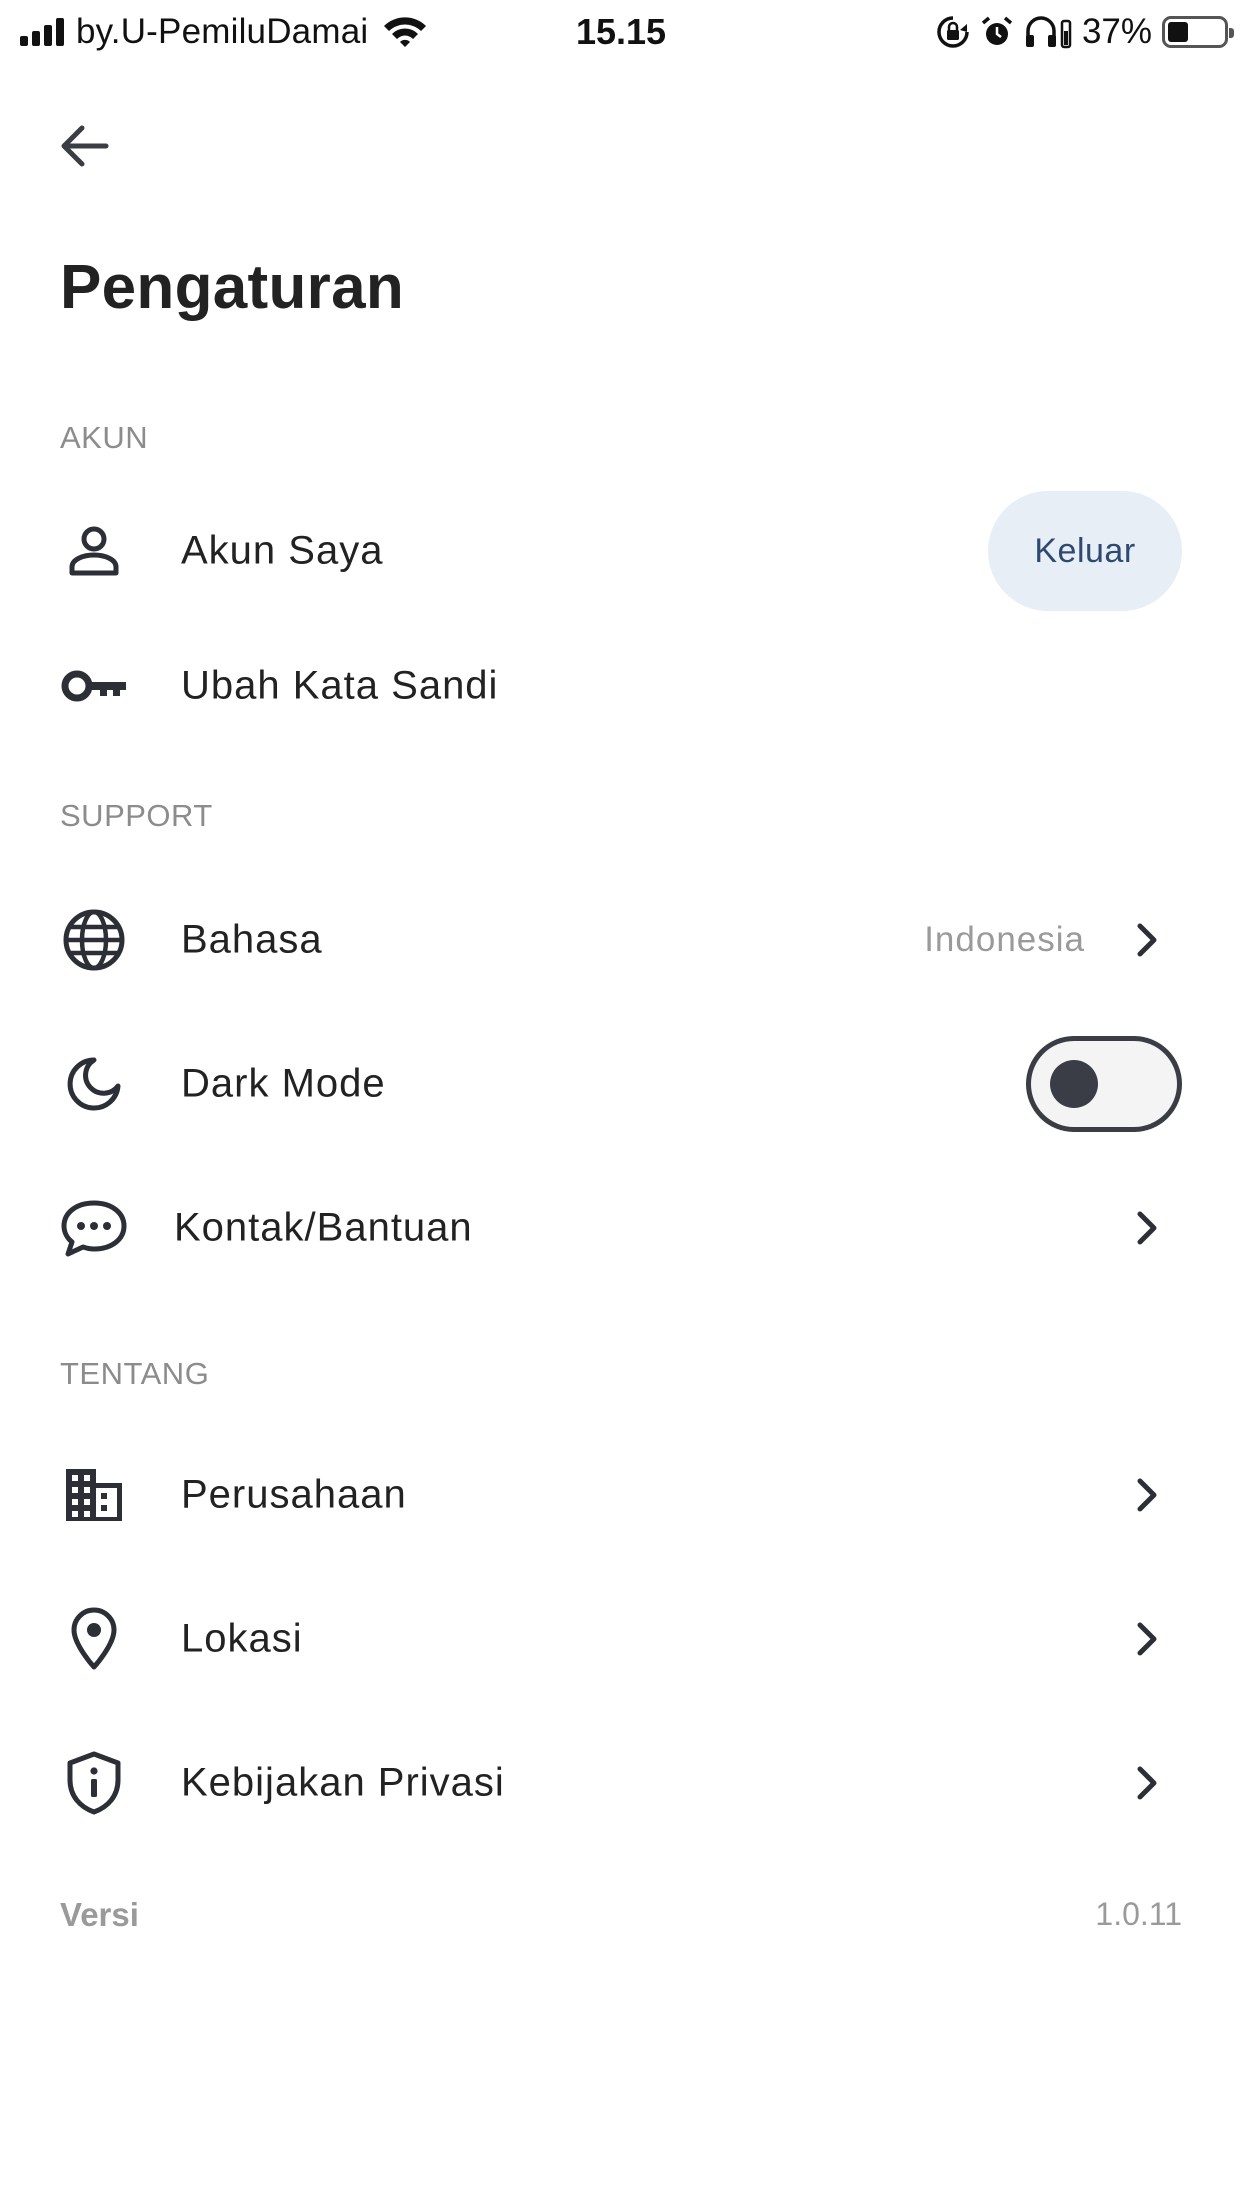  Describe the element at coordinates (1048, 32) in the screenshot. I see `headphones-icon` at that location.